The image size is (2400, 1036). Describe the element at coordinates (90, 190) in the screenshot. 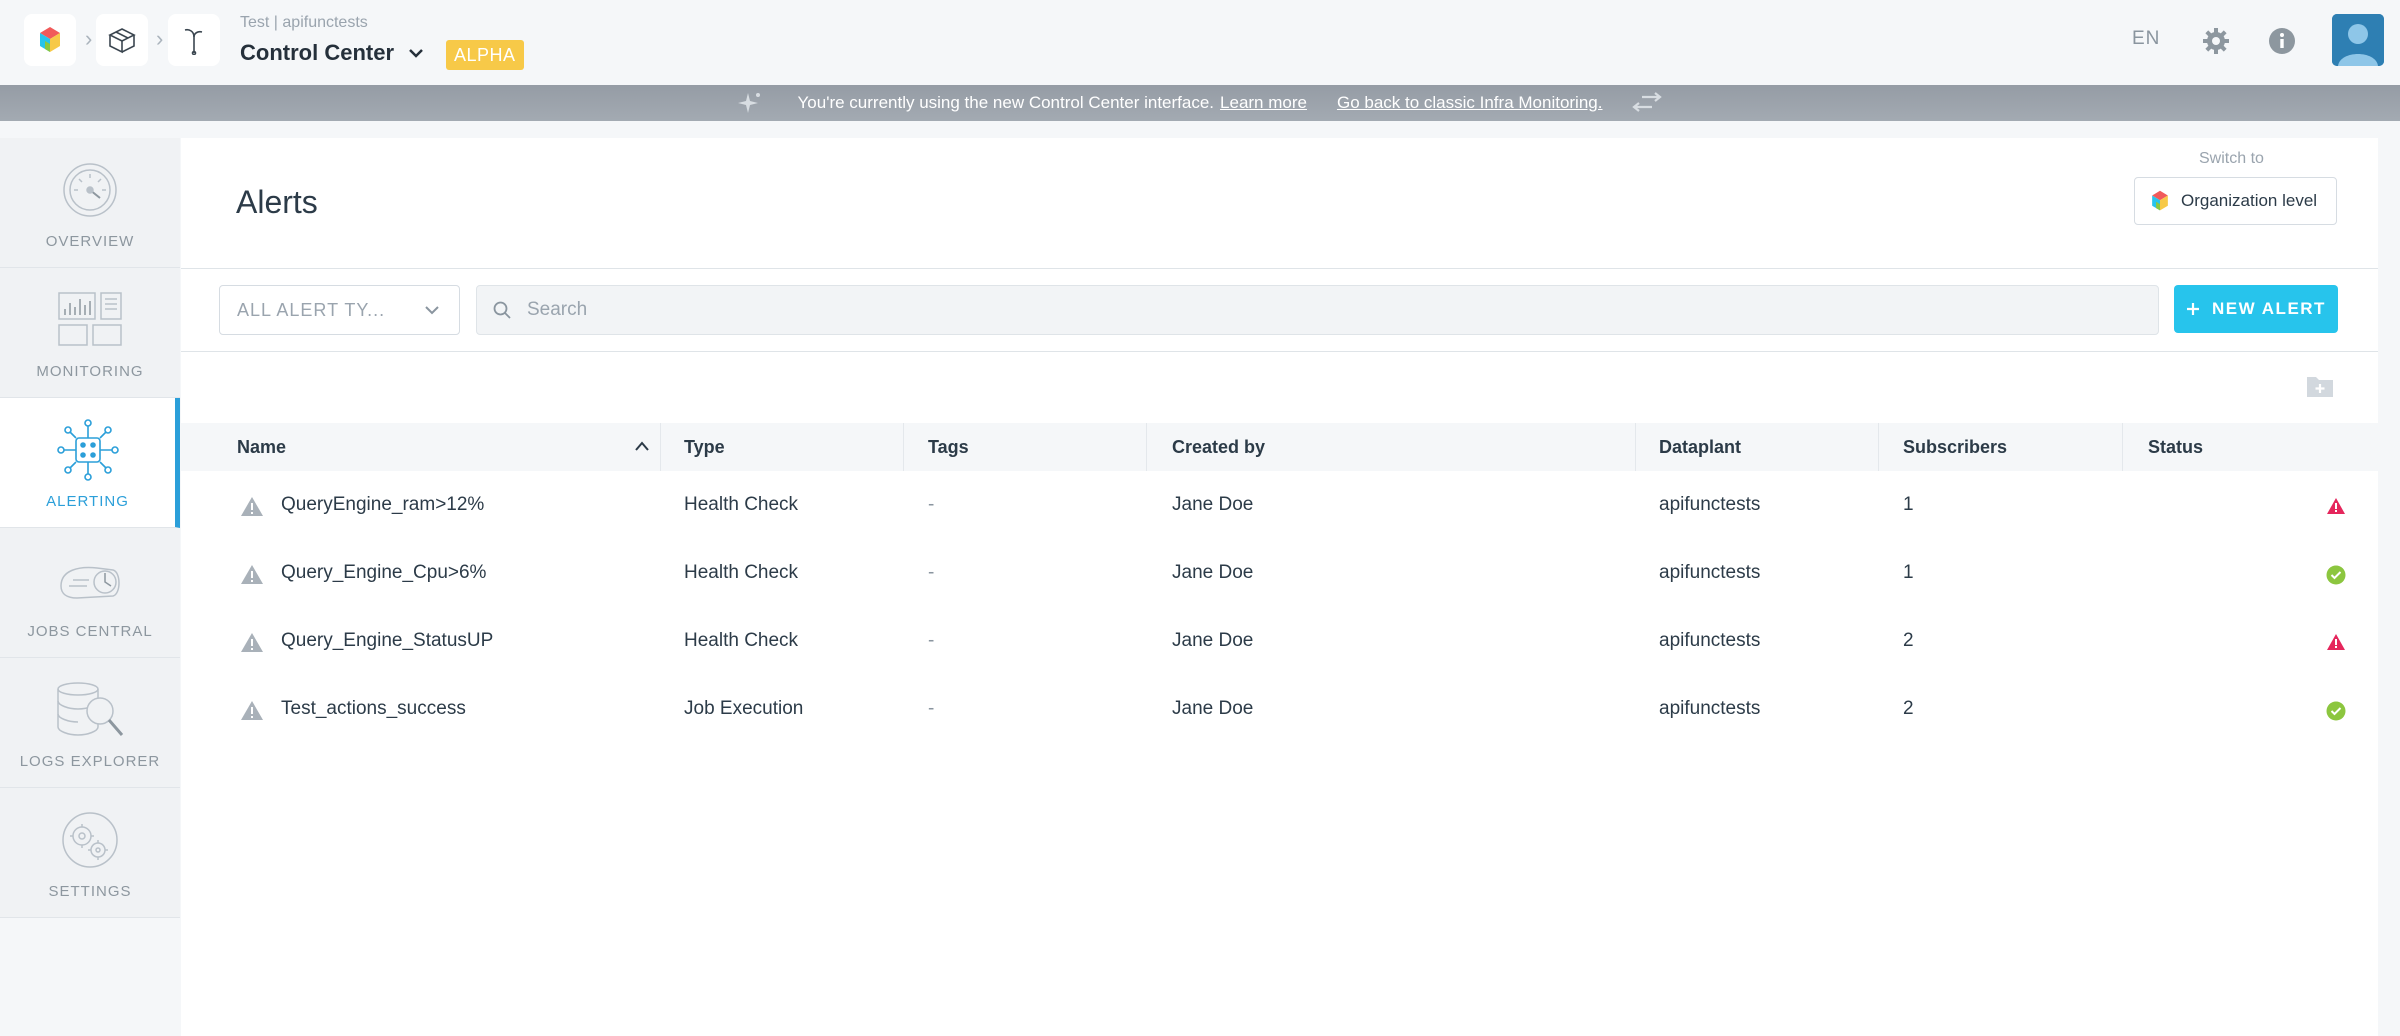

I see `gauge-icon` at that location.